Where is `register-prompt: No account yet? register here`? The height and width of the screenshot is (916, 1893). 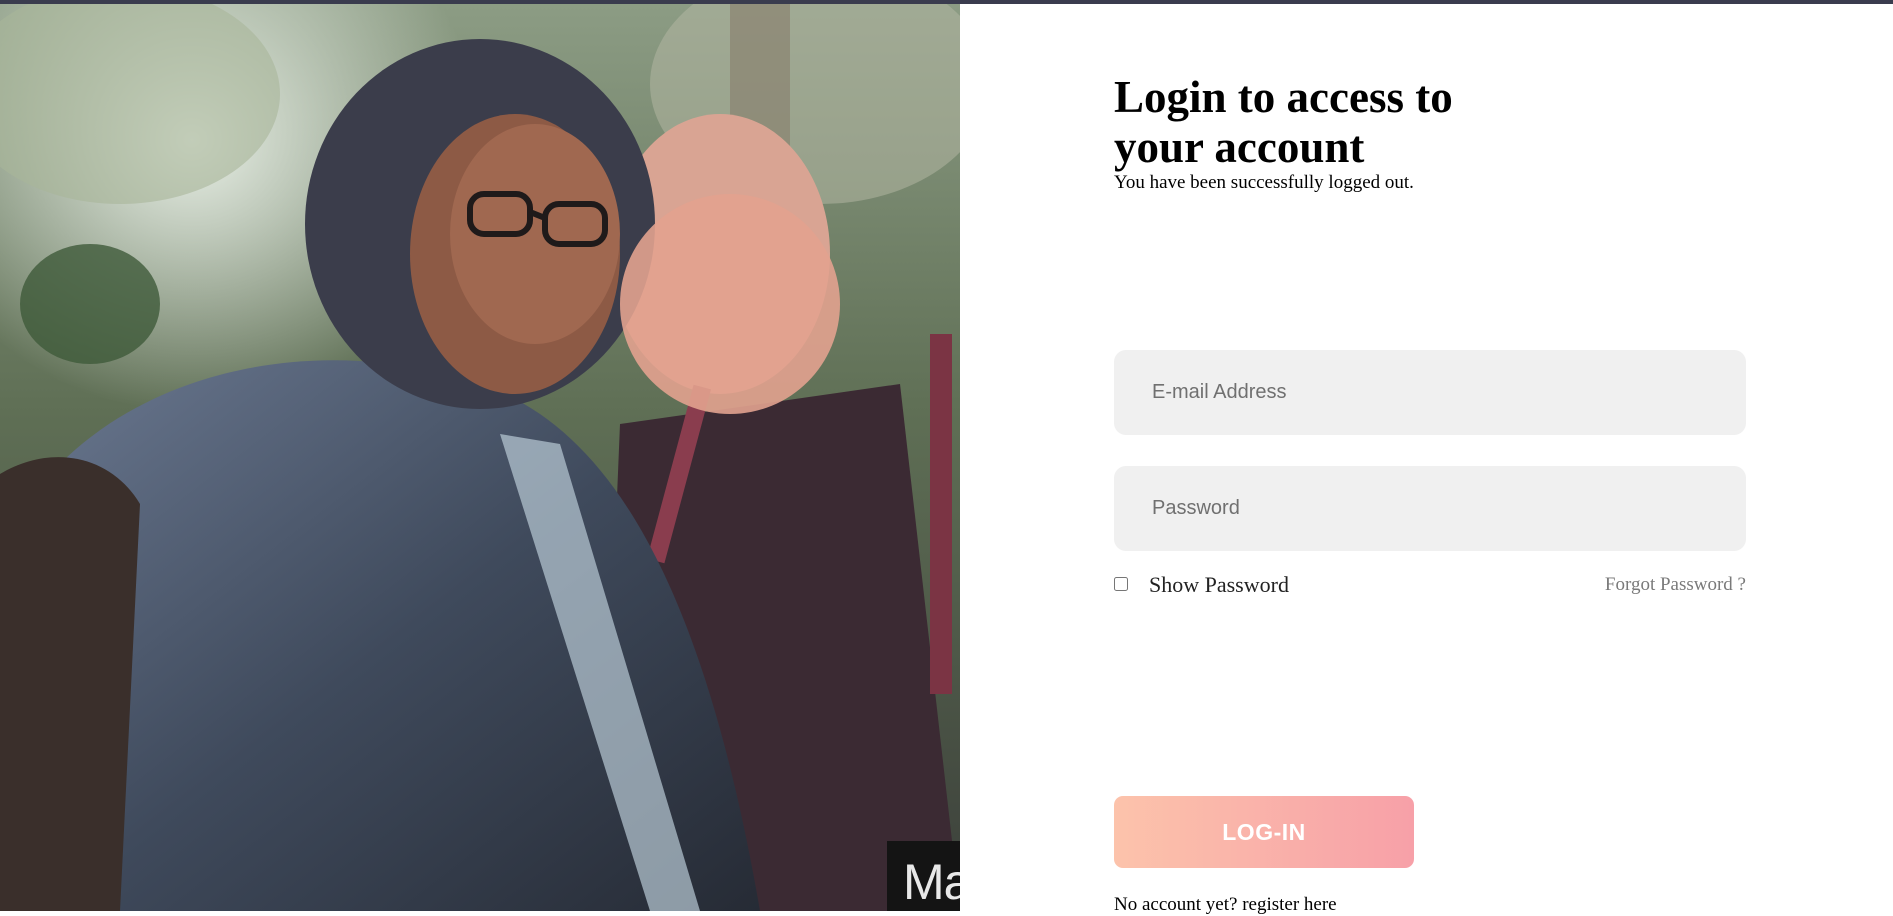 register-prompt: No account yet? register here is located at coordinates (1225, 905).